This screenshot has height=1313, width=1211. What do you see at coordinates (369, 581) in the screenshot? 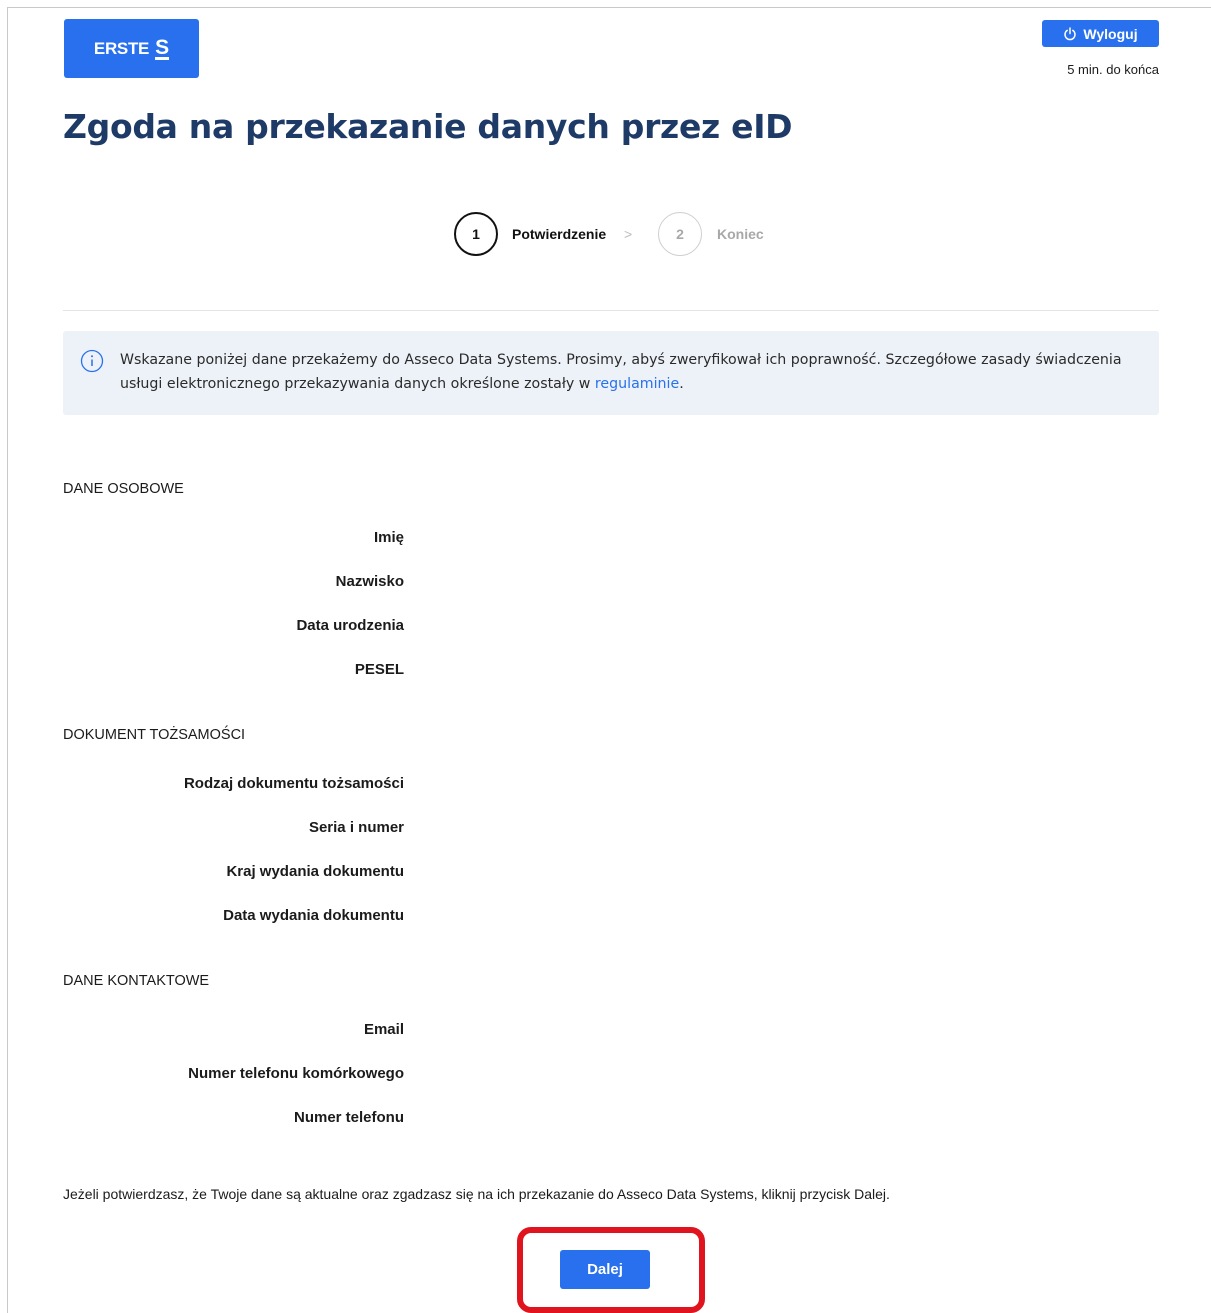
I see `field-label-last-name: Nazwisko` at bounding box center [369, 581].